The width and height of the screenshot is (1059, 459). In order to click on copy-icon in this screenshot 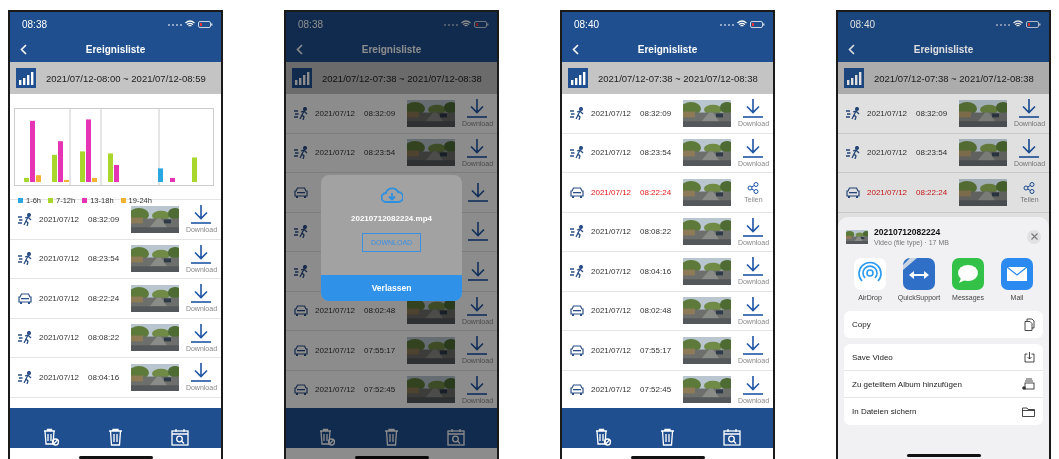, I will do `click(1029, 324)`.